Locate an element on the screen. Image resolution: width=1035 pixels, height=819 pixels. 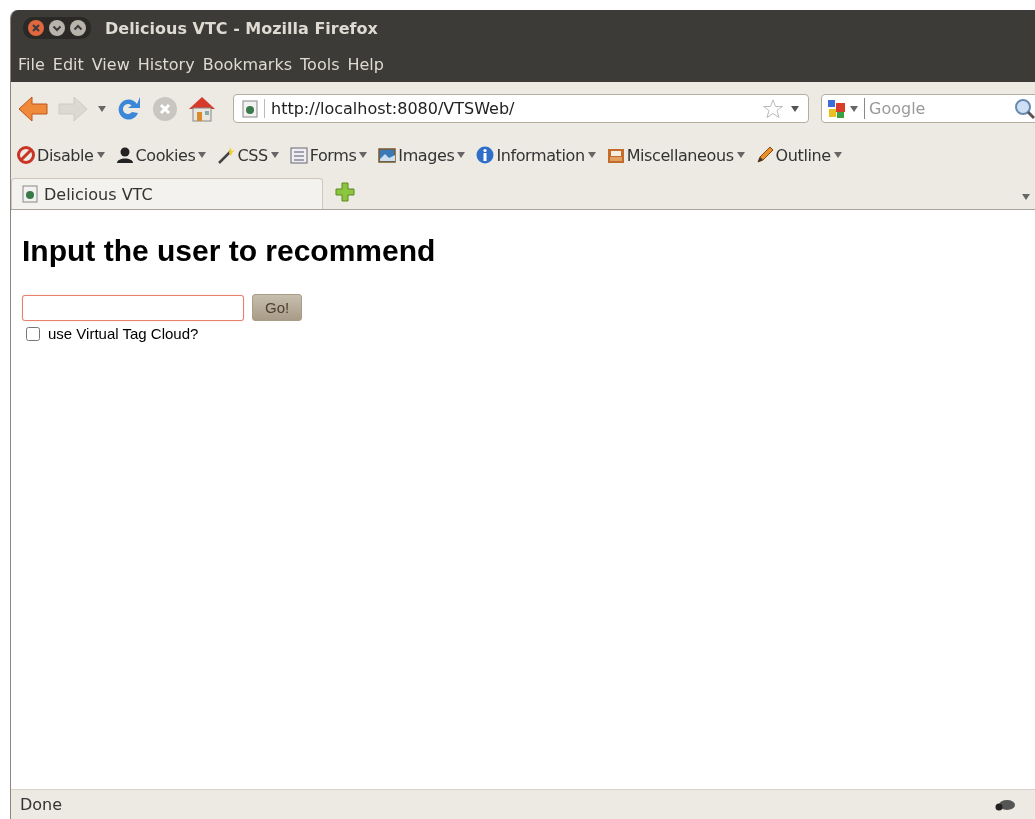
window-title: Delicious VTC - Mozilla Firefox is located at coordinates (241, 28).